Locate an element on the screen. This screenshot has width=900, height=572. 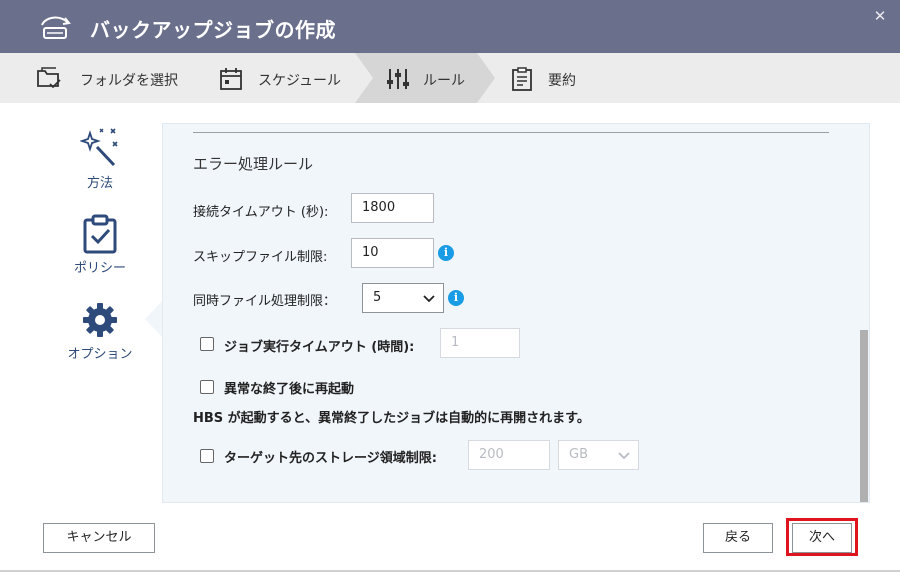
sidebar-item-label: ポリシー is located at coordinates (99, 268).